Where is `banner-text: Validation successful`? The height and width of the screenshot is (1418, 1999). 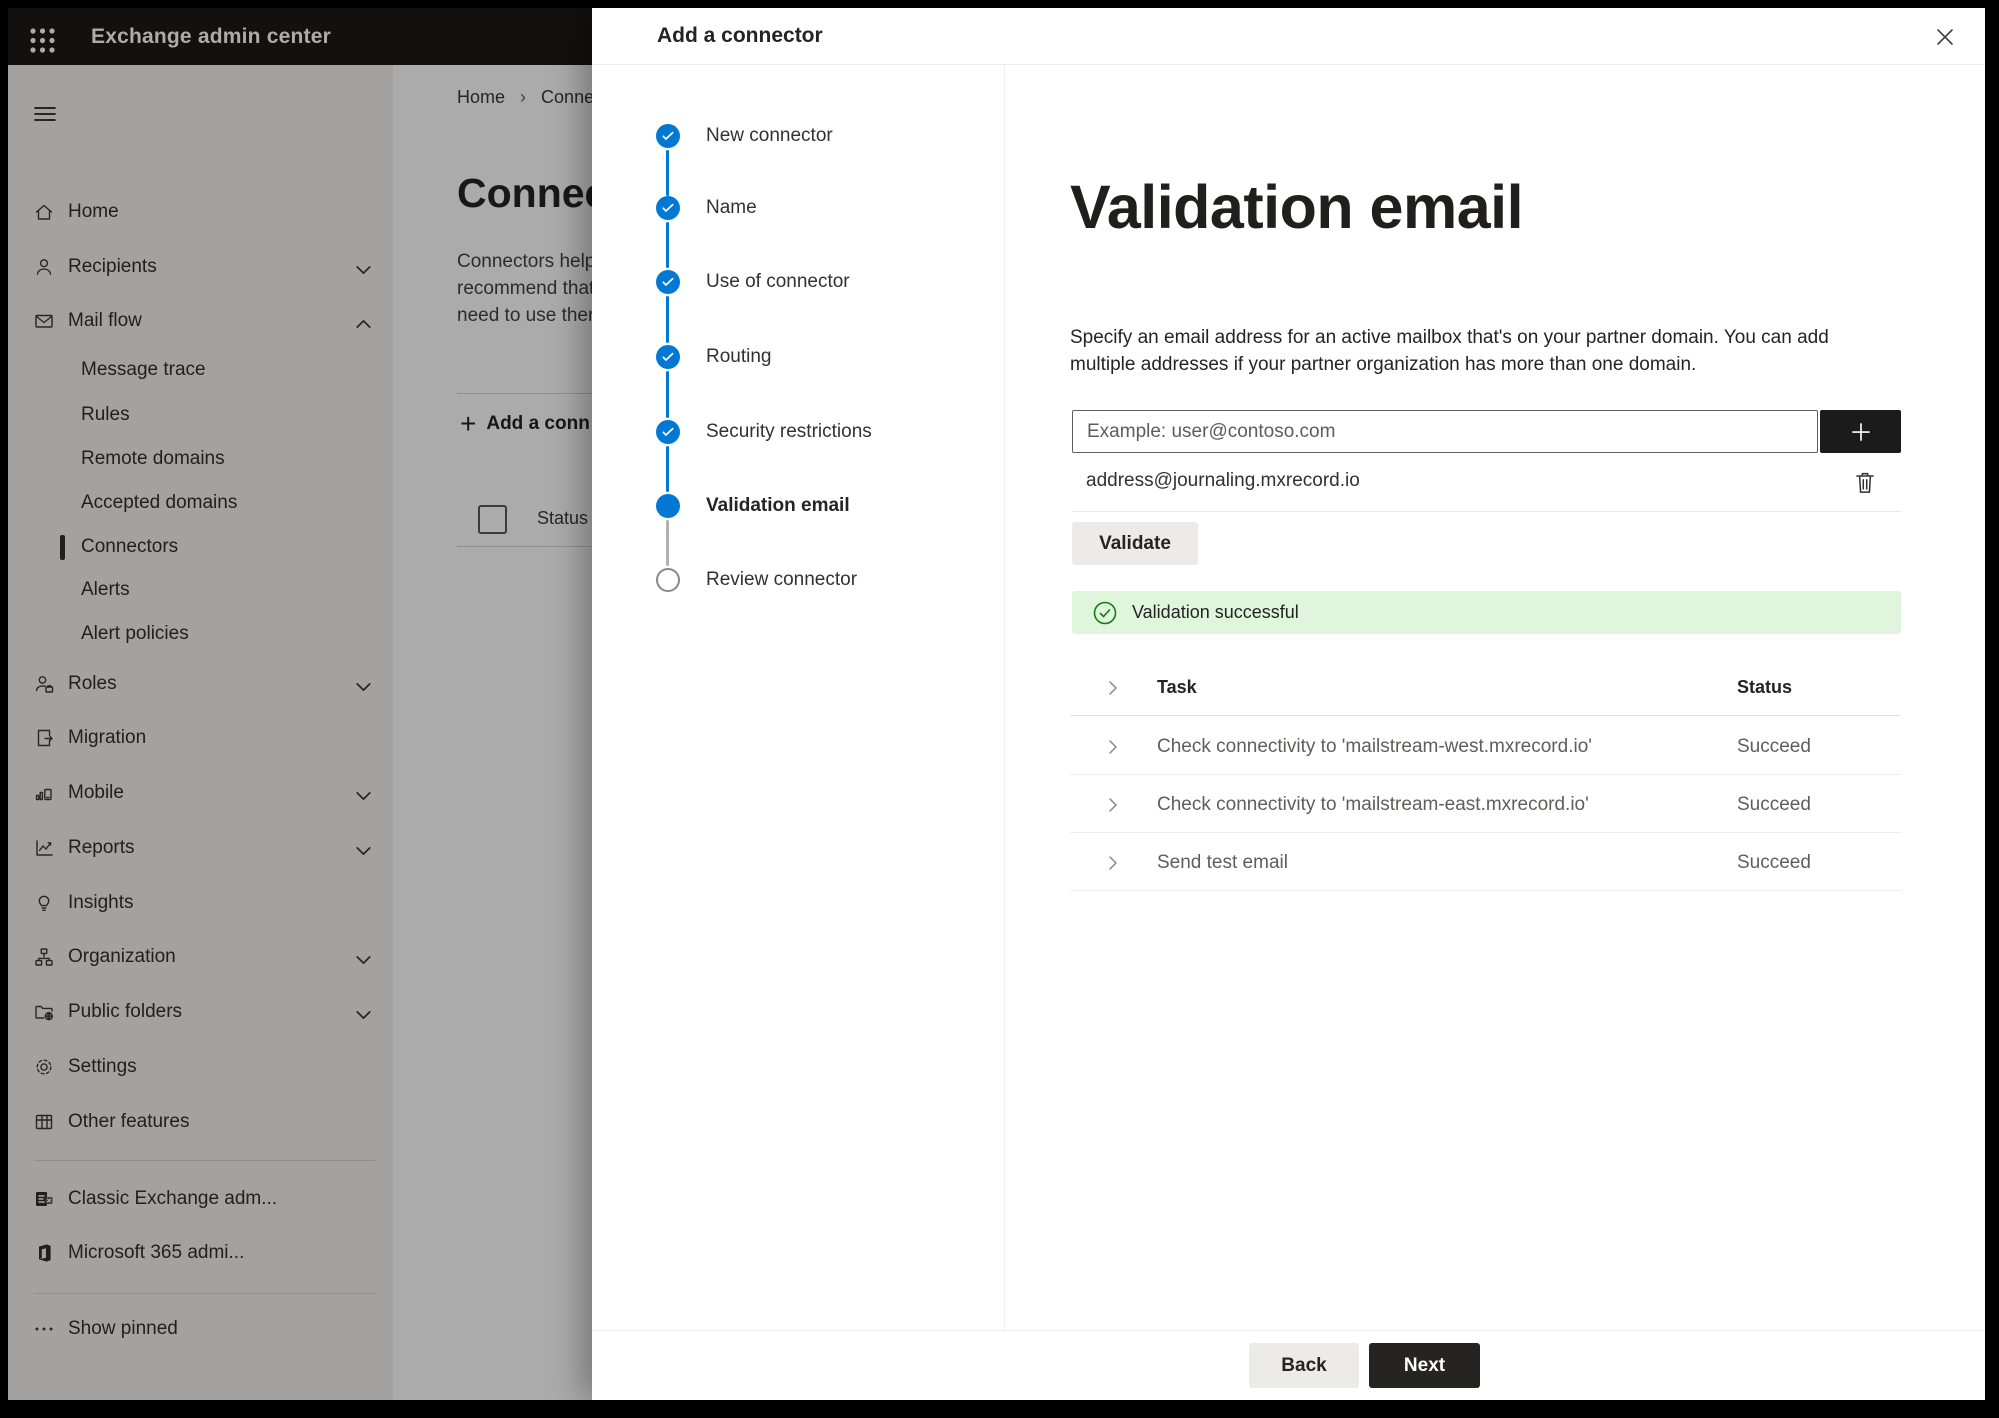 banner-text: Validation successful is located at coordinates (1215, 612).